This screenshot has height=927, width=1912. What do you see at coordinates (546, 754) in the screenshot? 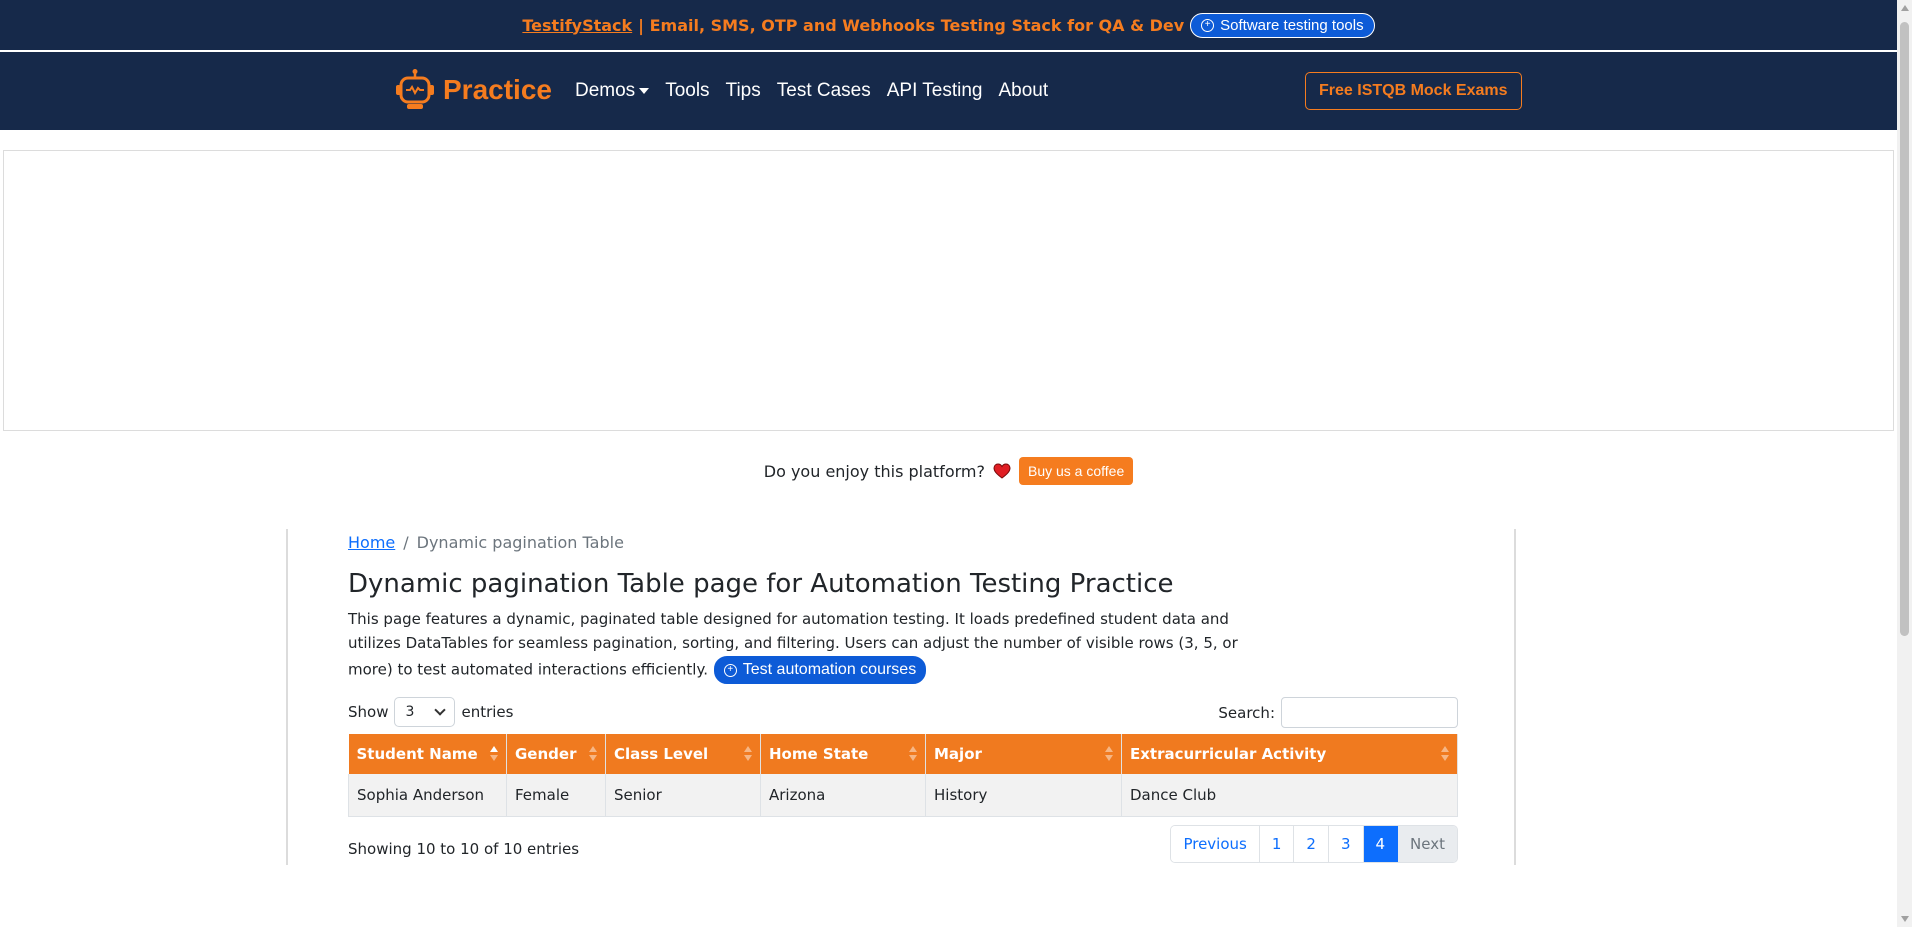
I see `header-label: Gender` at bounding box center [546, 754].